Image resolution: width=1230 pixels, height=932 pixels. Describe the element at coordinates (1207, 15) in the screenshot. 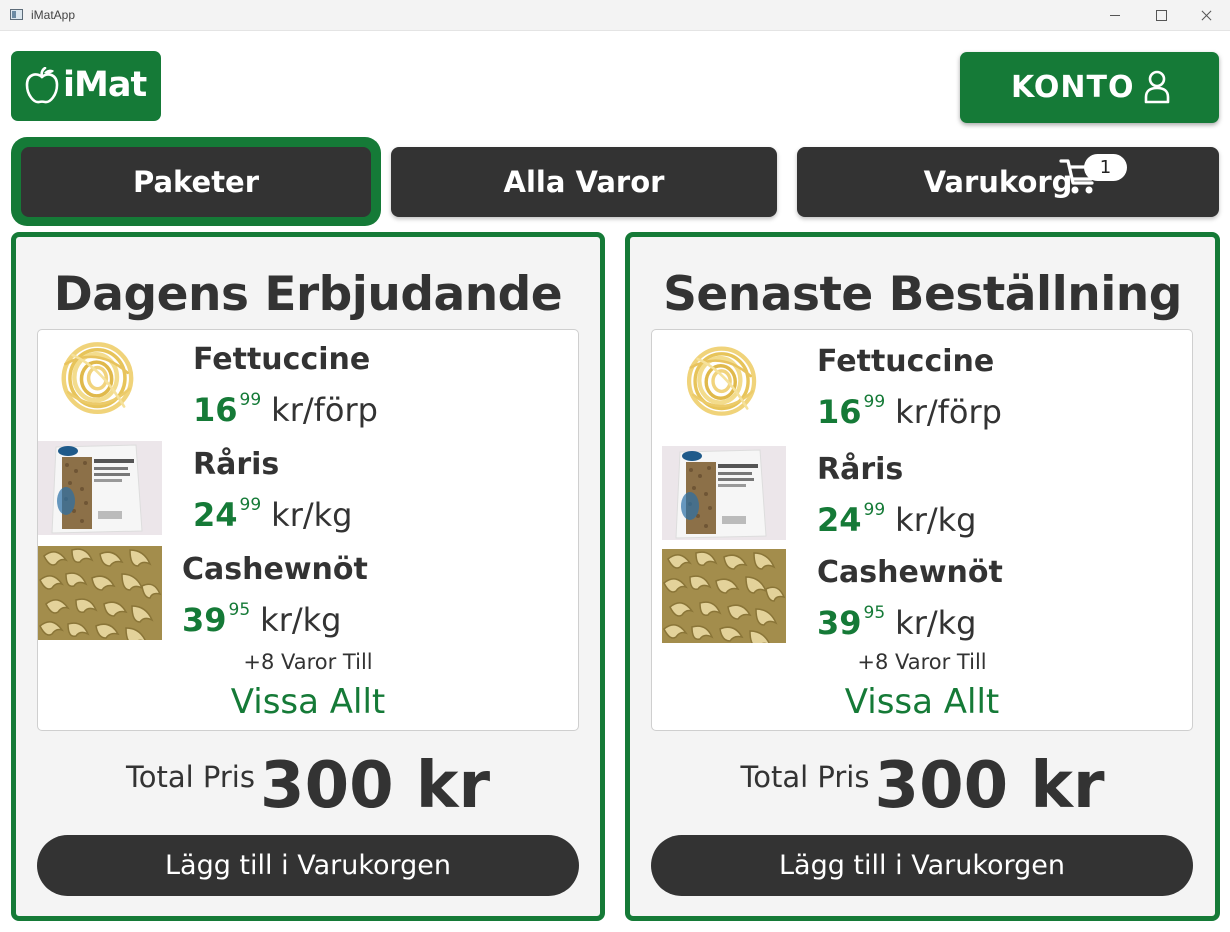

I see `close-icon` at that location.